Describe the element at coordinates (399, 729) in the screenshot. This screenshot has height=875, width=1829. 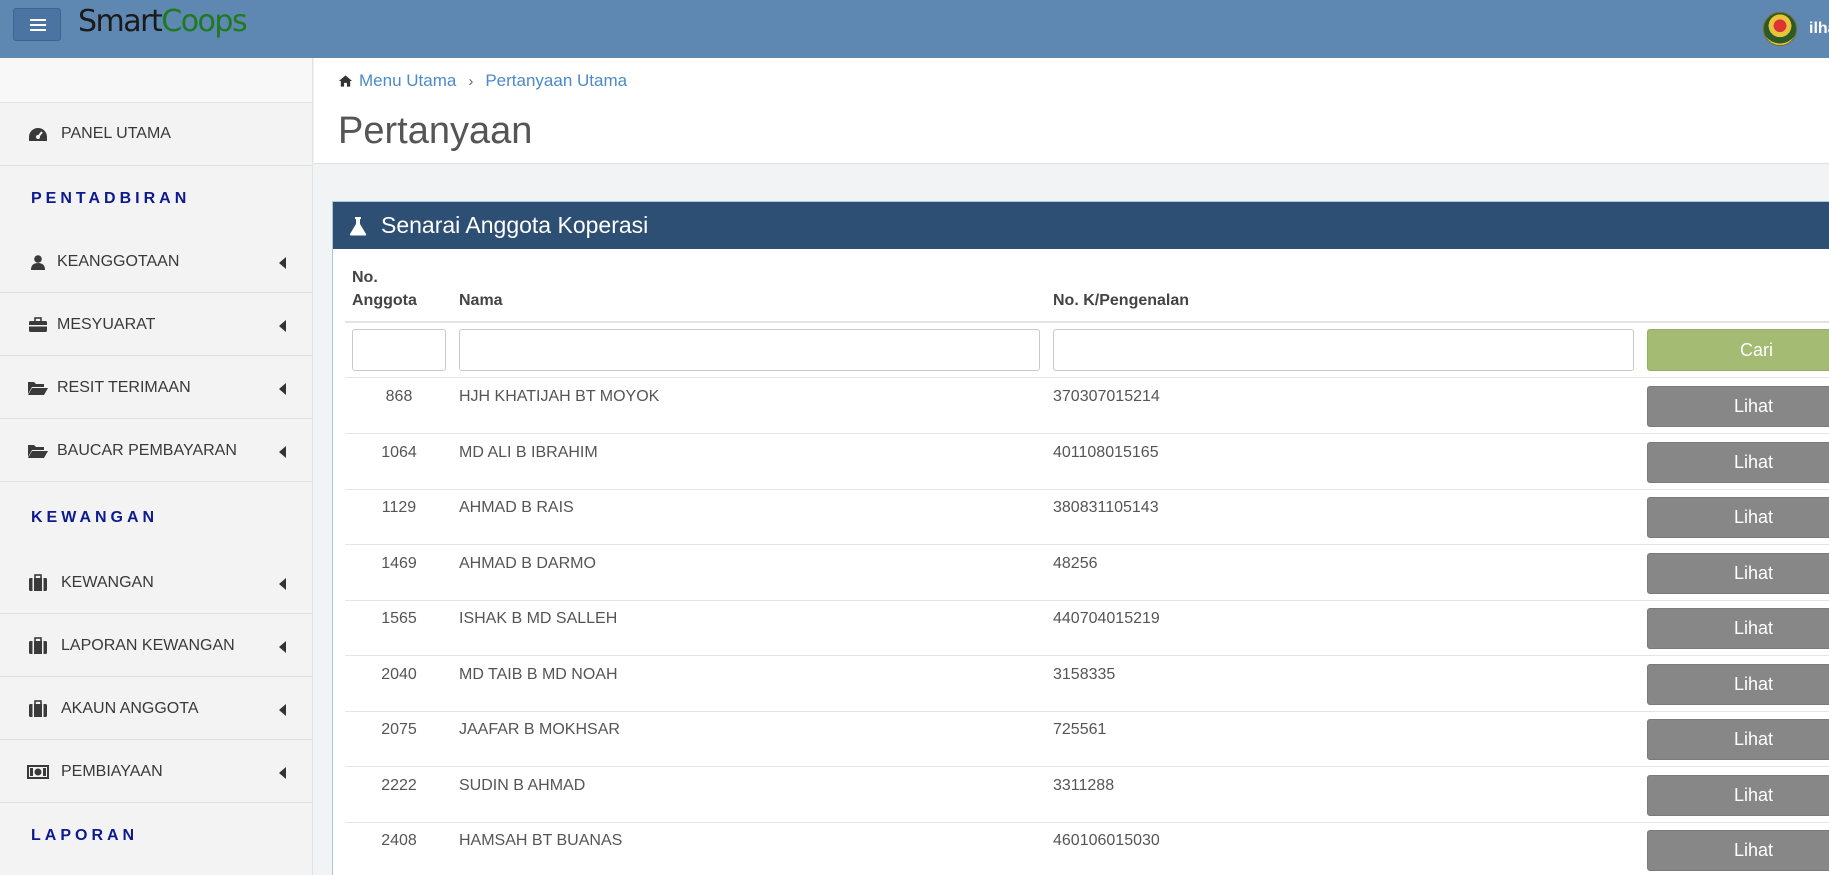
I see `table-cell-no-anggota: 2075` at that location.